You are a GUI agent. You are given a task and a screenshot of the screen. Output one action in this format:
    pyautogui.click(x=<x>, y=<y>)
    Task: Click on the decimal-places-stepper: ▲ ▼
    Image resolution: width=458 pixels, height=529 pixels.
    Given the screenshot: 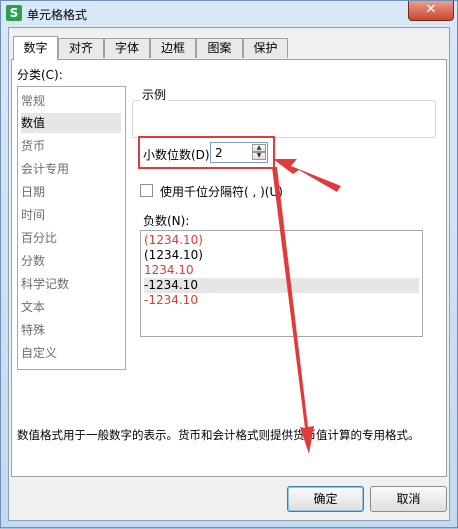 What is the action you would take?
    pyautogui.click(x=259, y=152)
    